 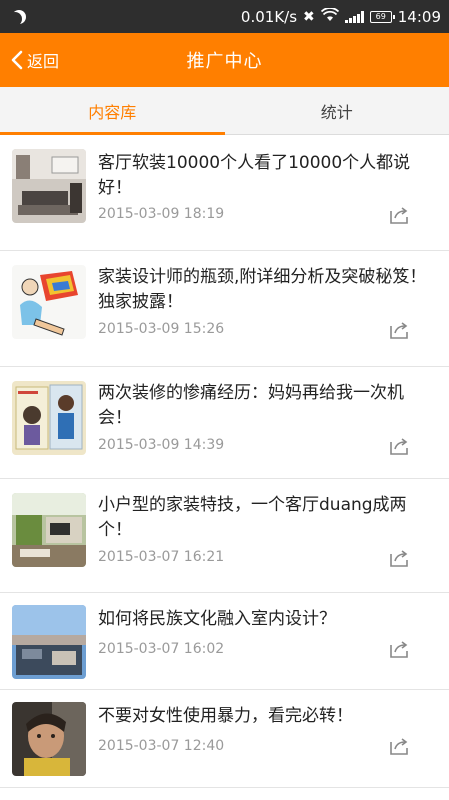 What do you see at coordinates (161, 445) in the screenshot?
I see `article-date: 2015-03-09 14:39` at bounding box center [161, 445].